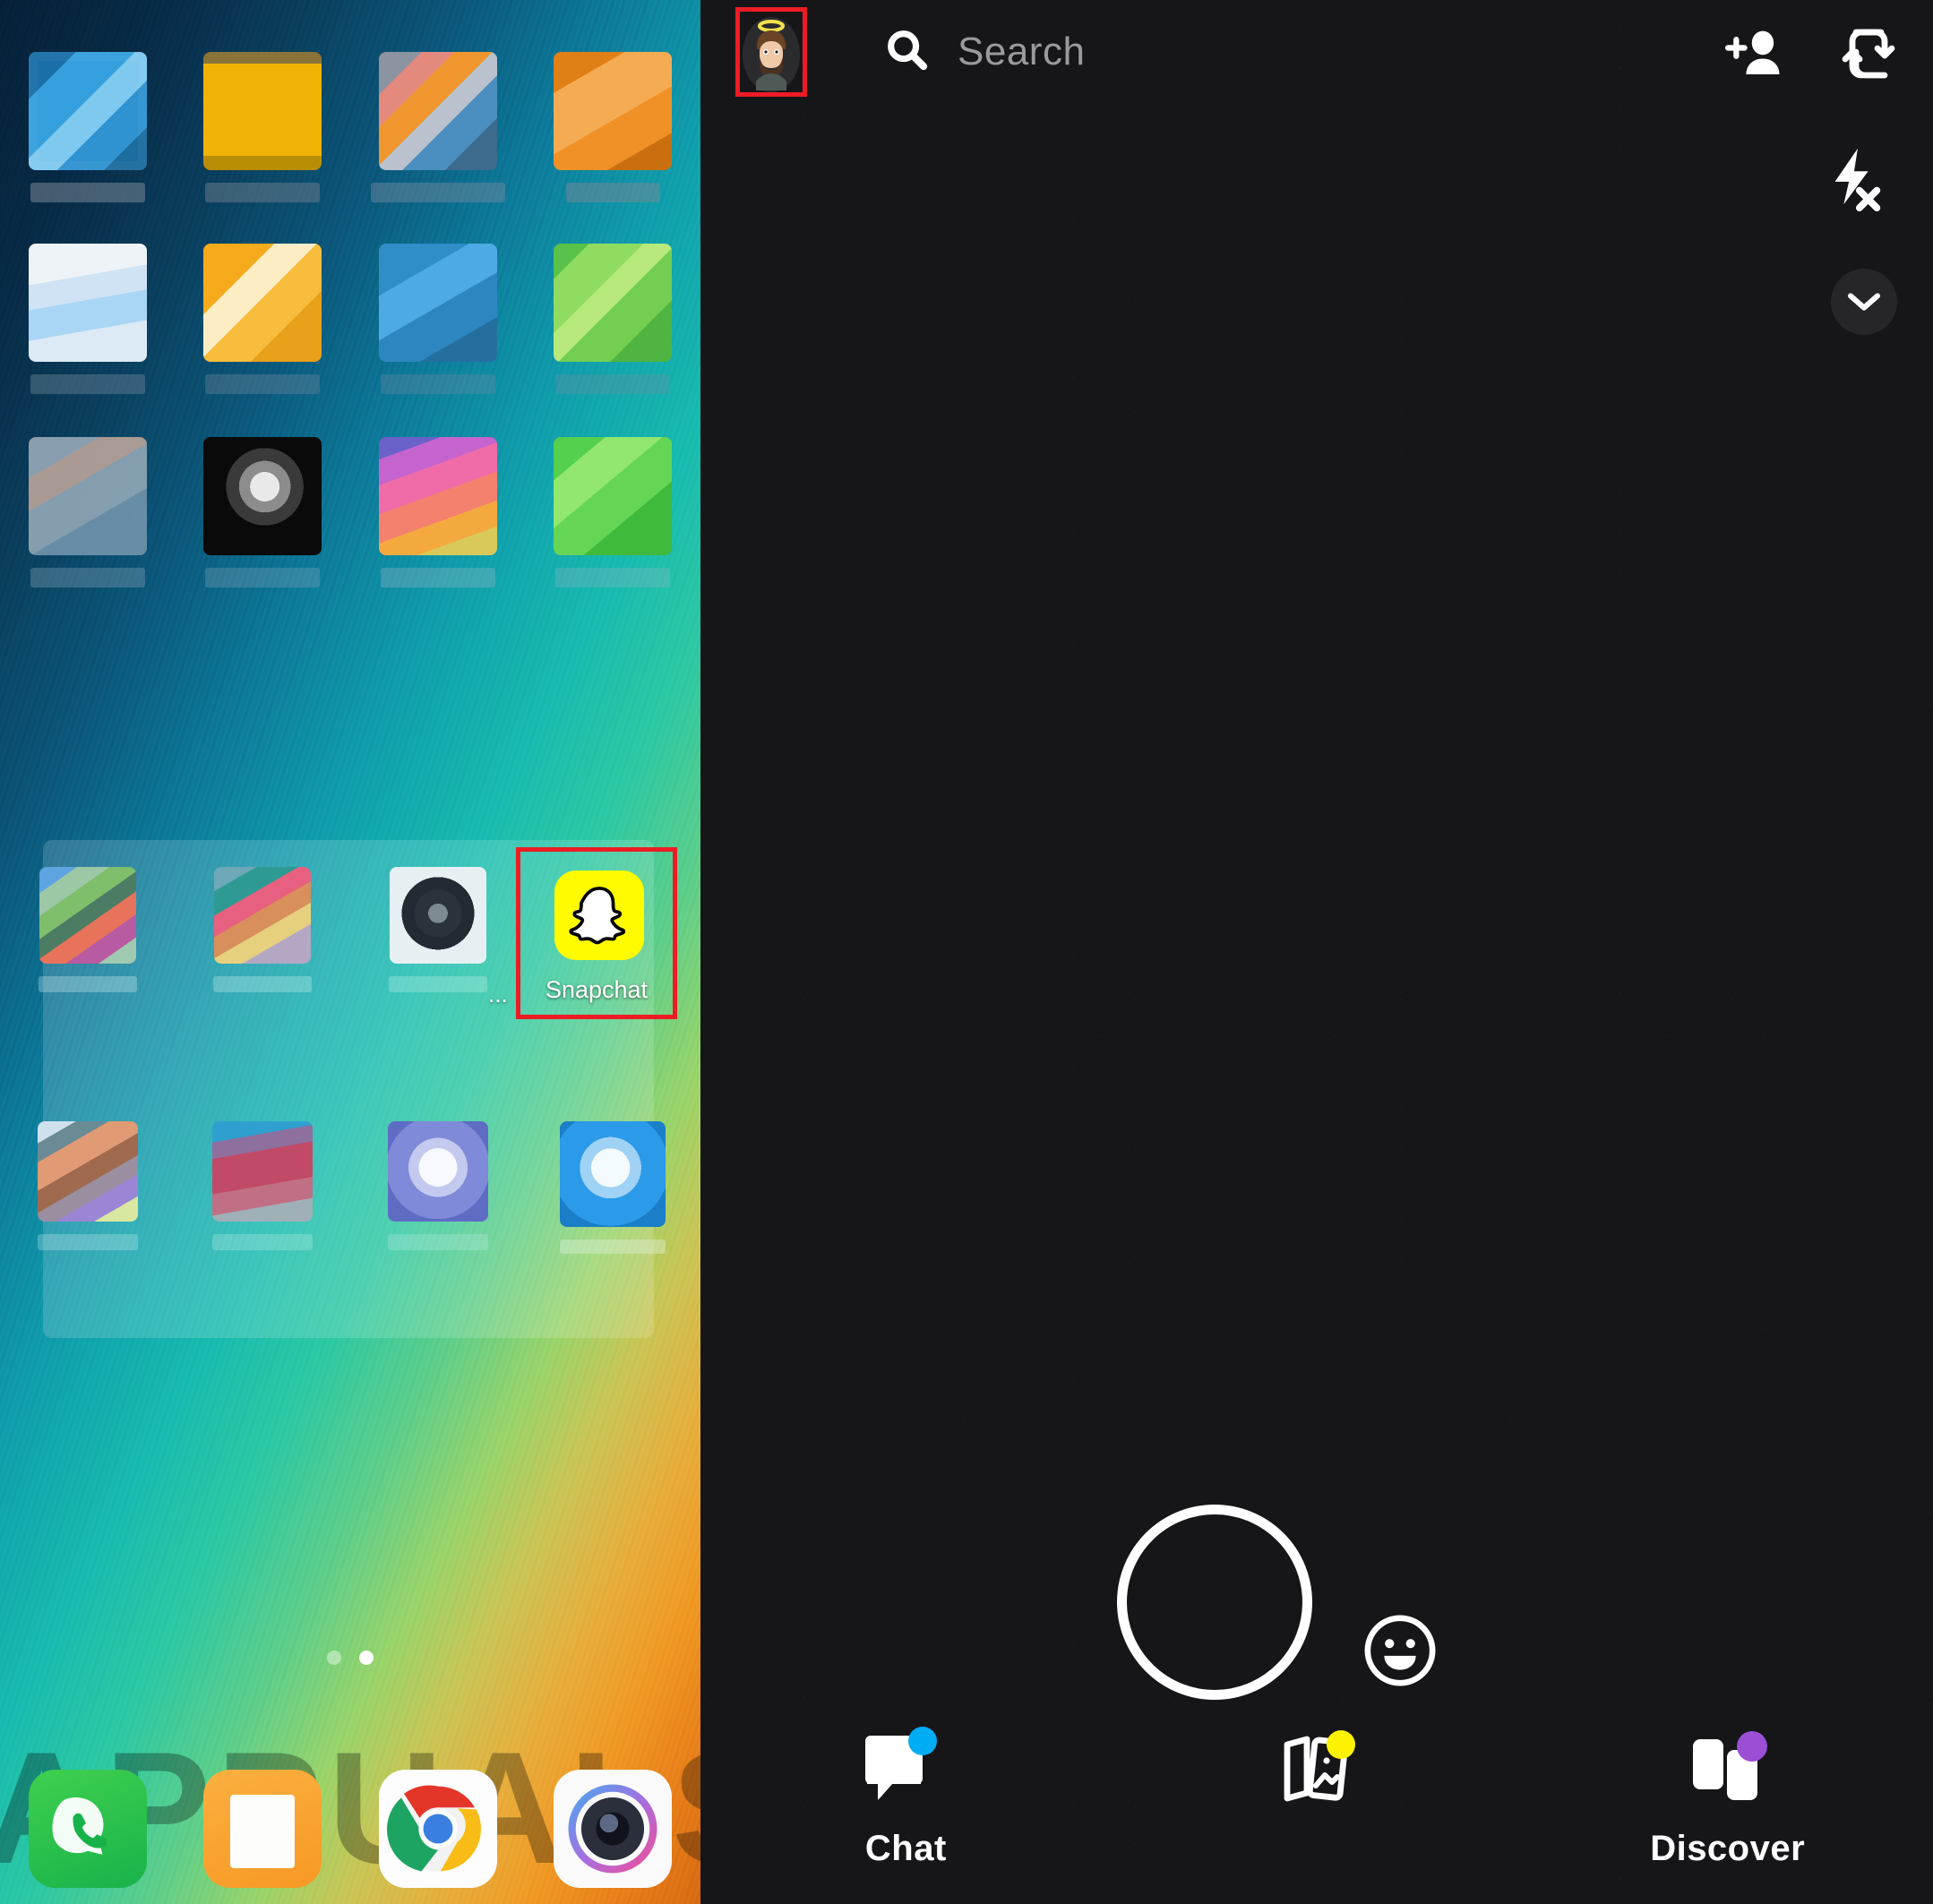 This screenshot has height=1904, width=1933. I want to click on search-bar: Search, so click(983, 51).